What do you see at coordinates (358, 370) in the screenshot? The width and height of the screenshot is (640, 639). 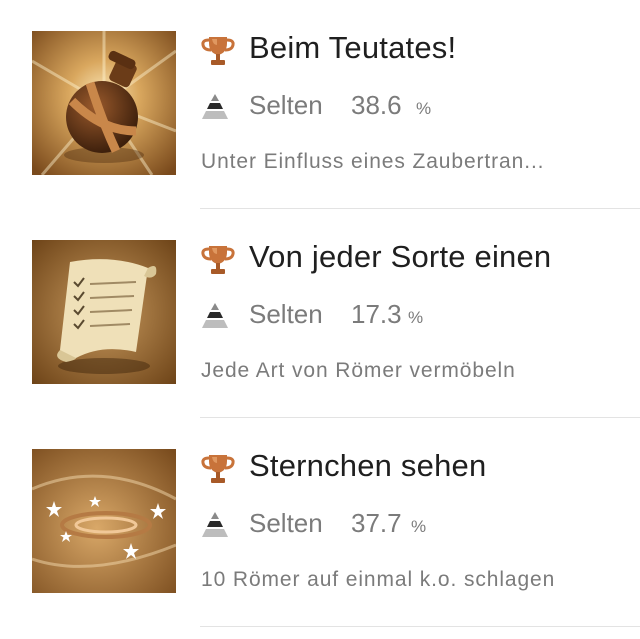 I see `trophy-description: Jede Art von Römer vermöbeln` at bounding box center [358, 370].